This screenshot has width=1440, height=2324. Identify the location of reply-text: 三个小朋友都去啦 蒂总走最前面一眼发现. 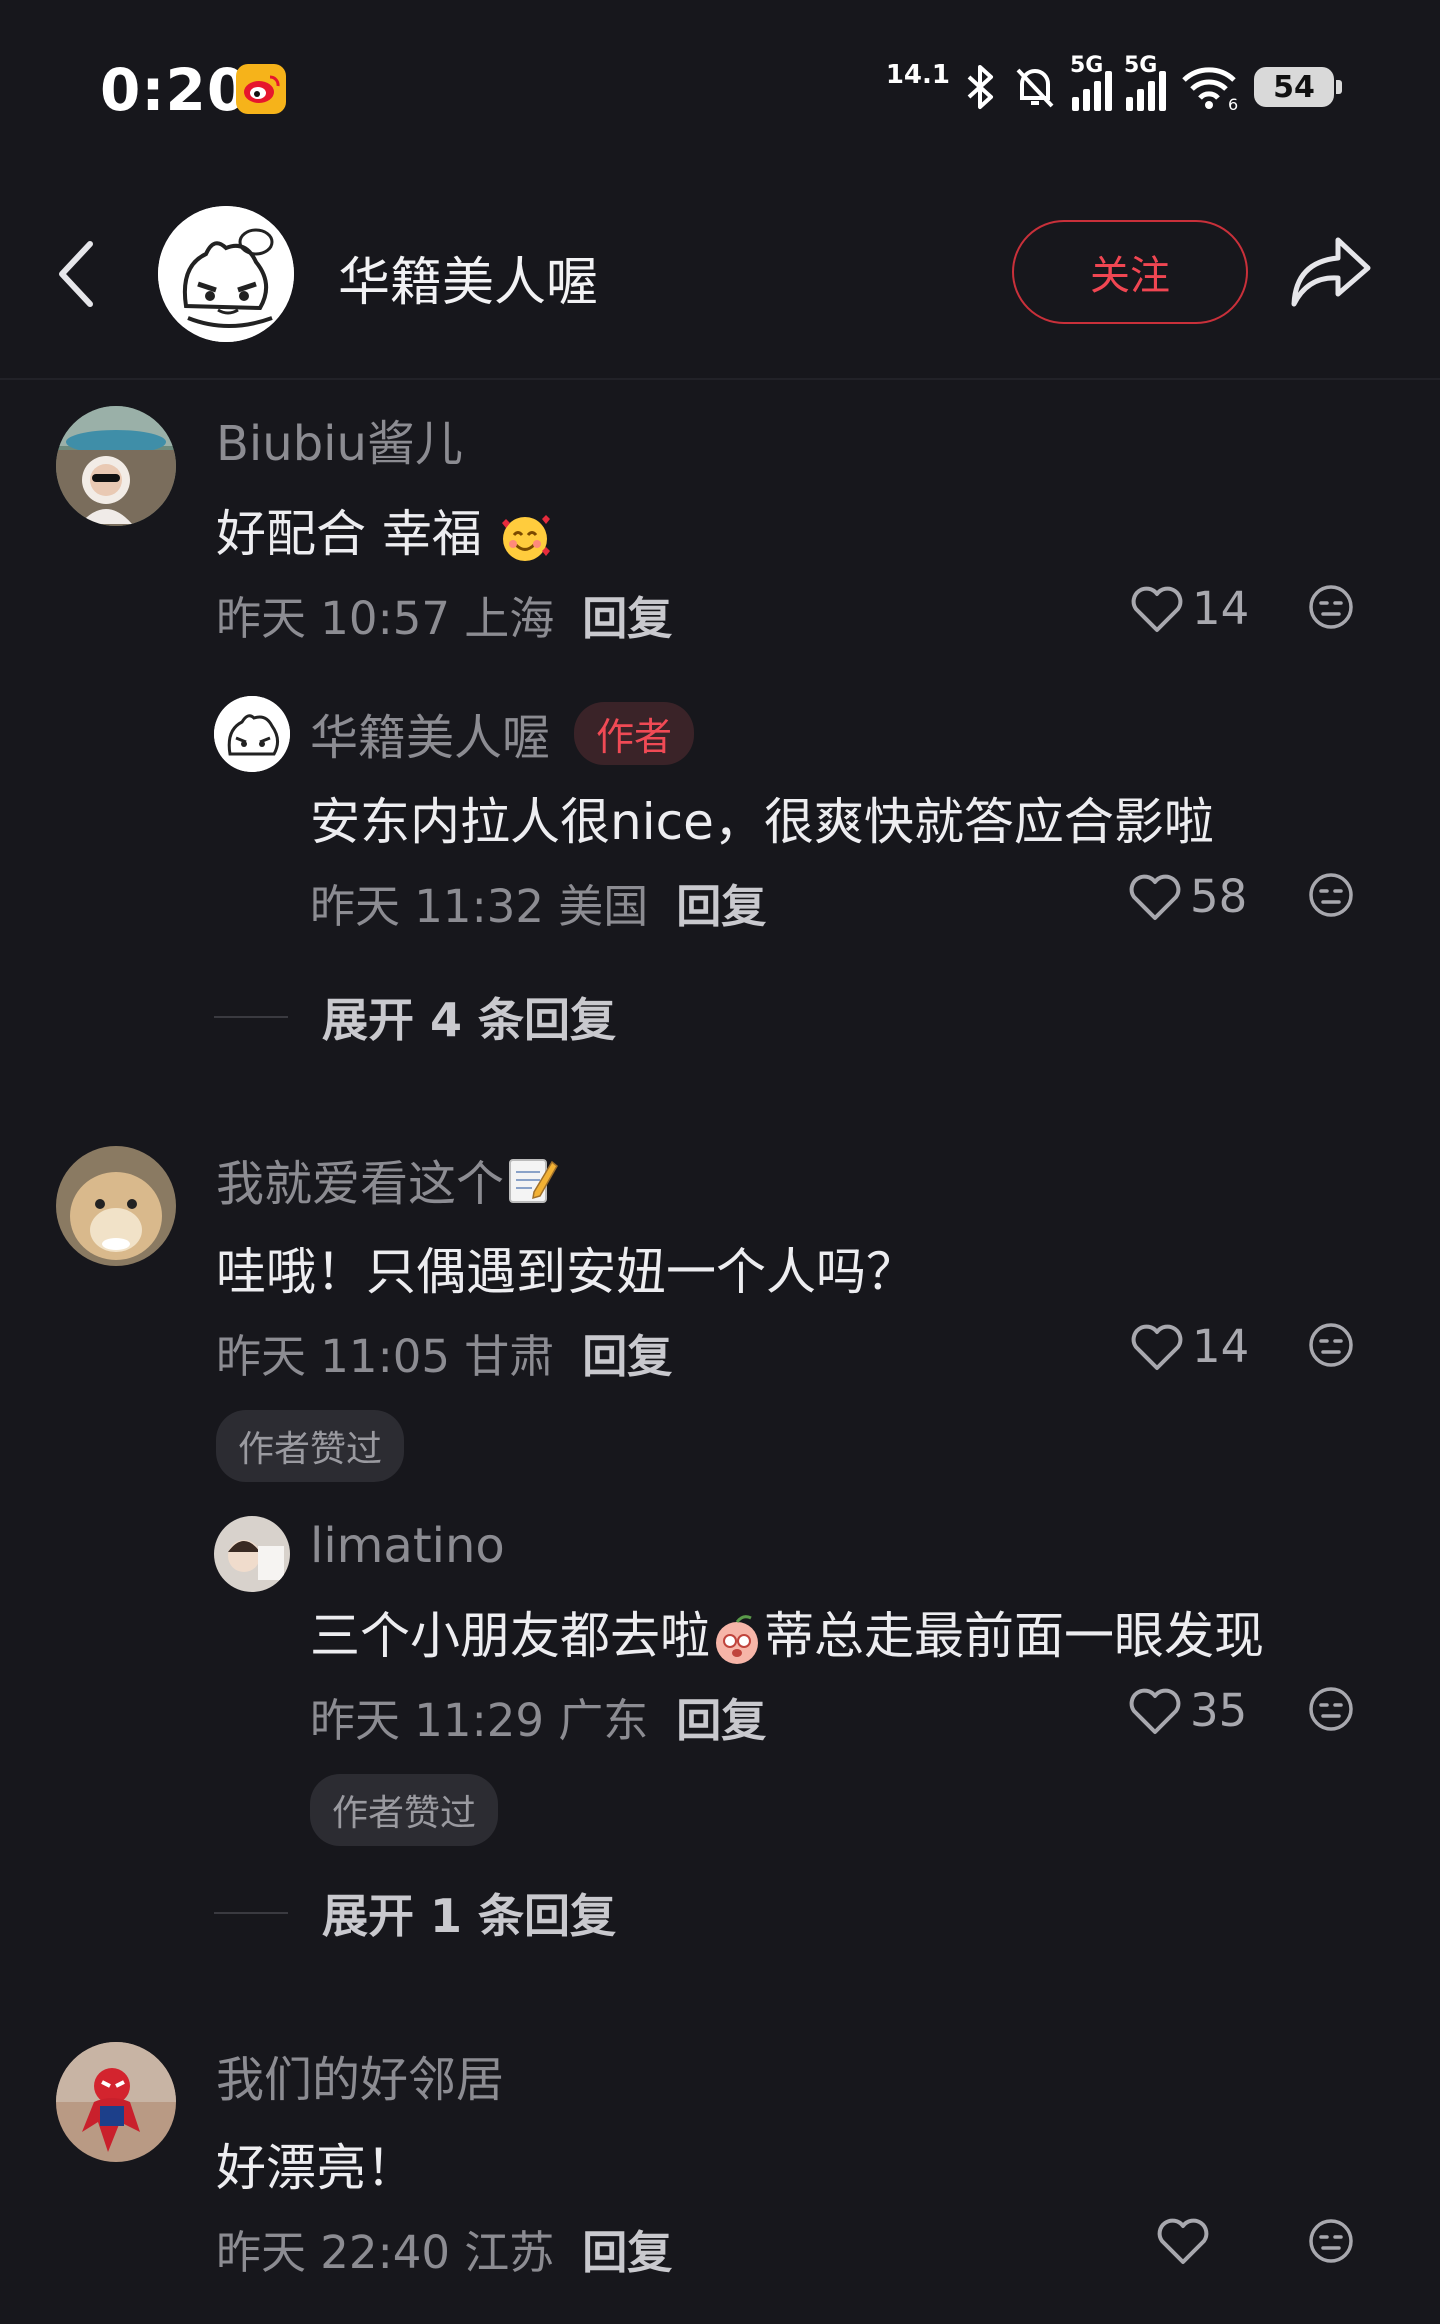
(787, 1636).